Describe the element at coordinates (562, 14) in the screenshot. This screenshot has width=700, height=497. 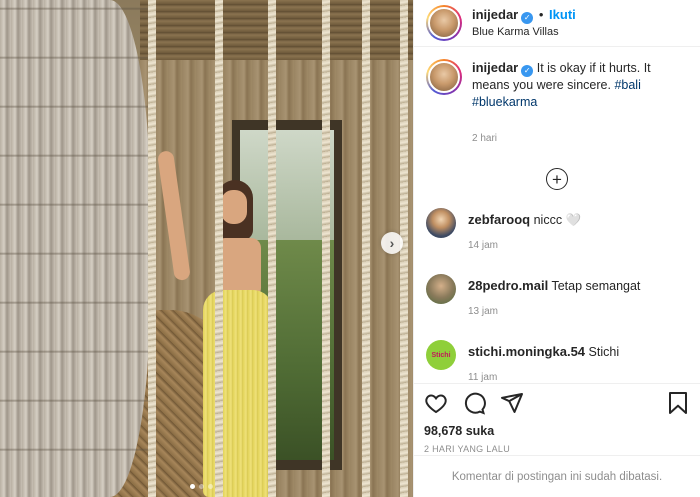
I see `follow-button: Ikuti` at that location.